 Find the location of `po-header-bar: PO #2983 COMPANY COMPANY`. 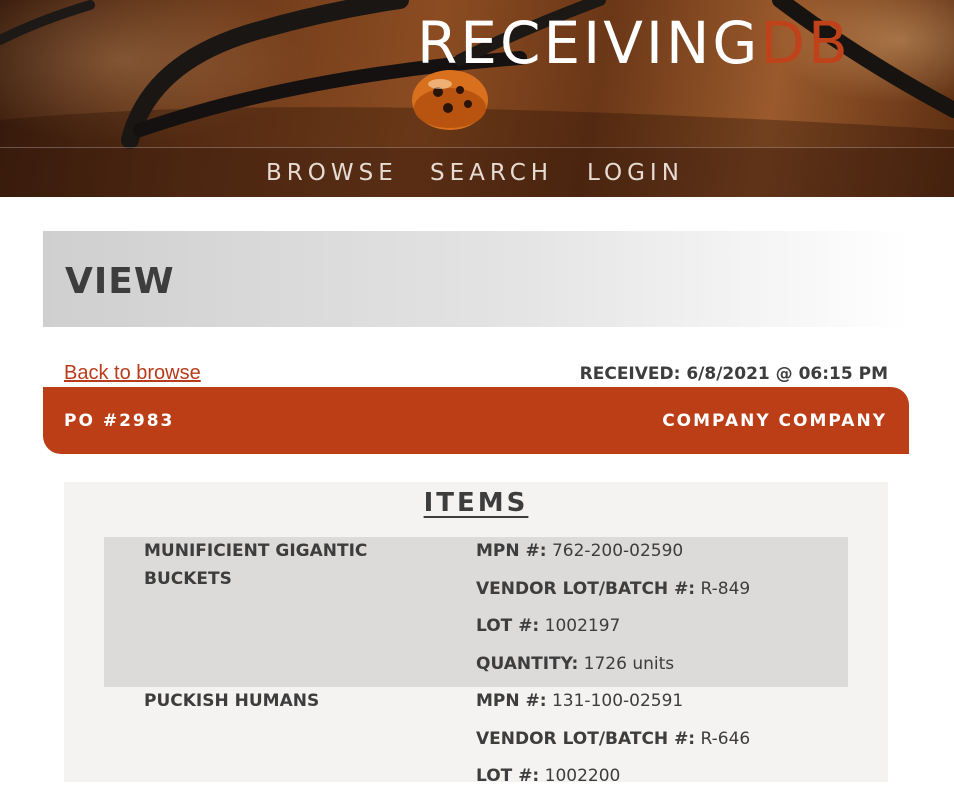

po-header-bar: PO #2983 COMPANY COMPANY is located at coordinates (476, 420).